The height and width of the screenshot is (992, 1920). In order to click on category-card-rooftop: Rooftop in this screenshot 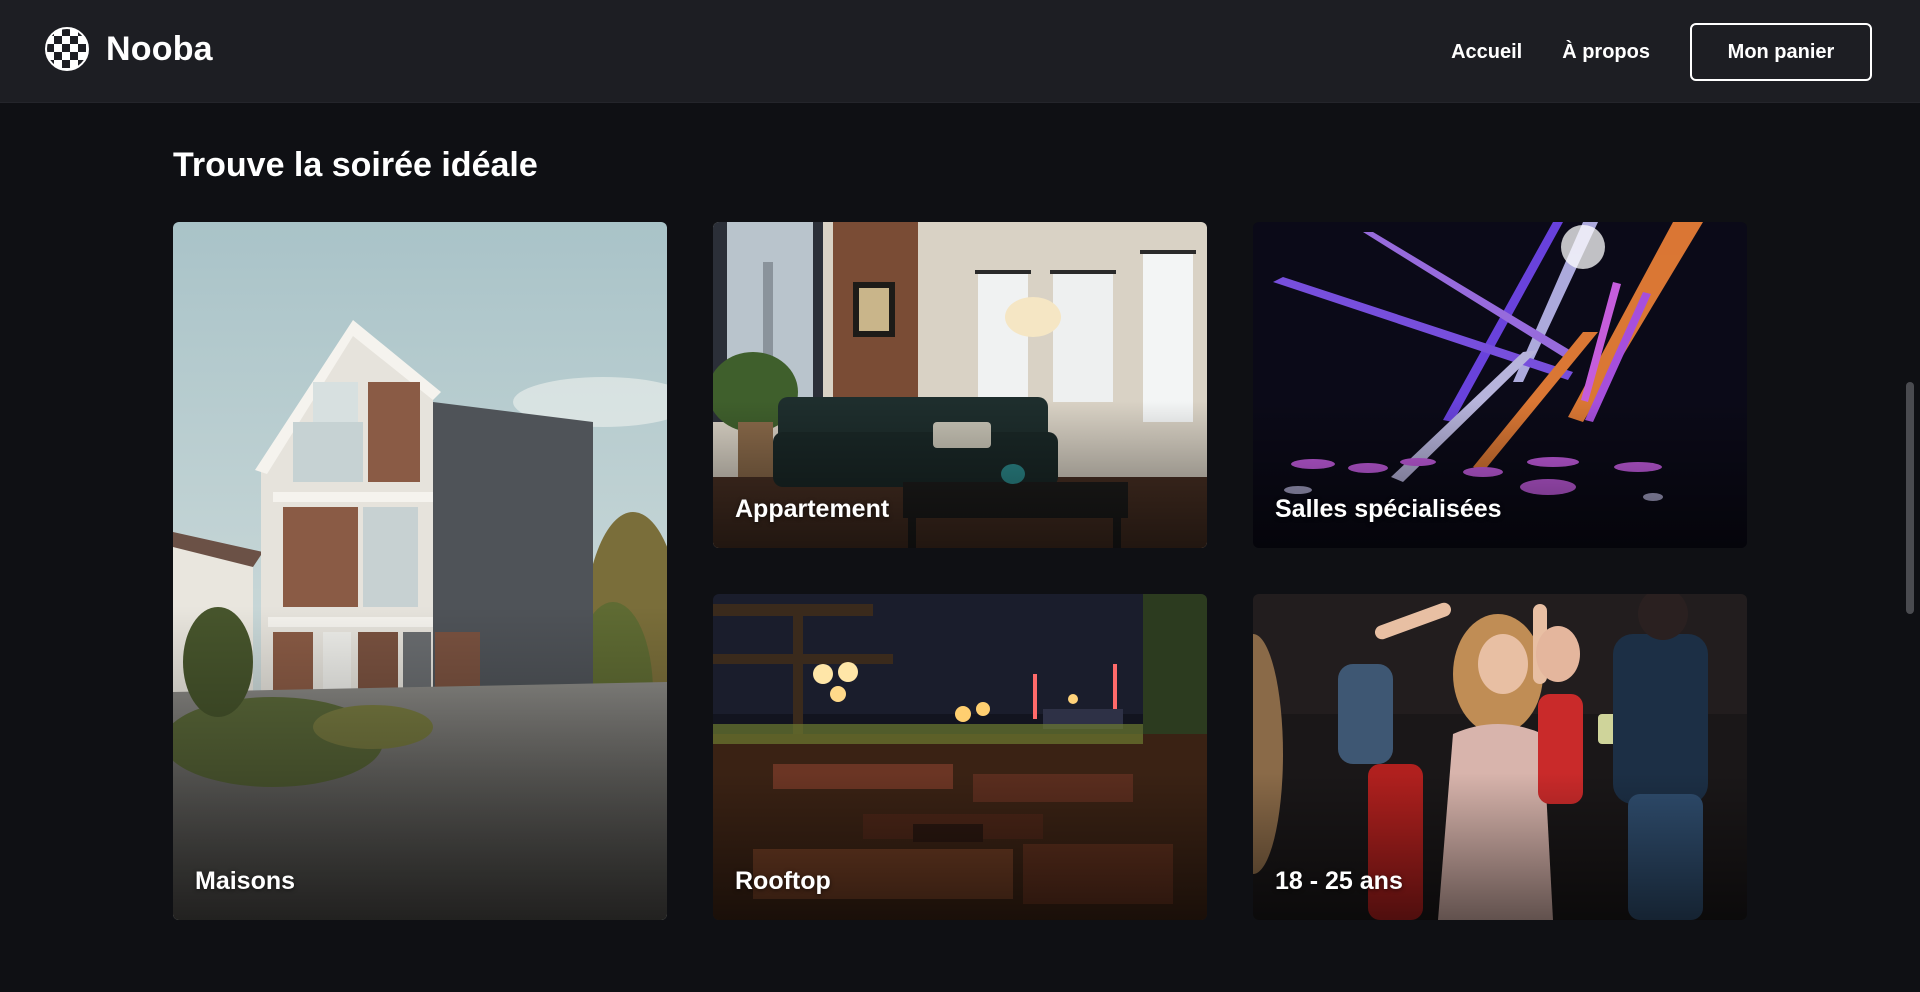, I will do `click(960, 757)`.